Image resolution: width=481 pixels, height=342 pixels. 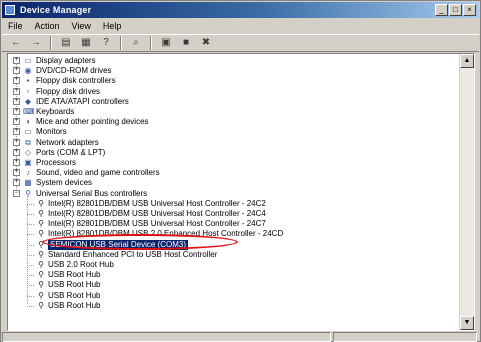 What do you see at coordinates (74, 71) in the screenshot?
I see `tree-category-label: DVD/CD-ROM drives` at bounding box center [74, 71].